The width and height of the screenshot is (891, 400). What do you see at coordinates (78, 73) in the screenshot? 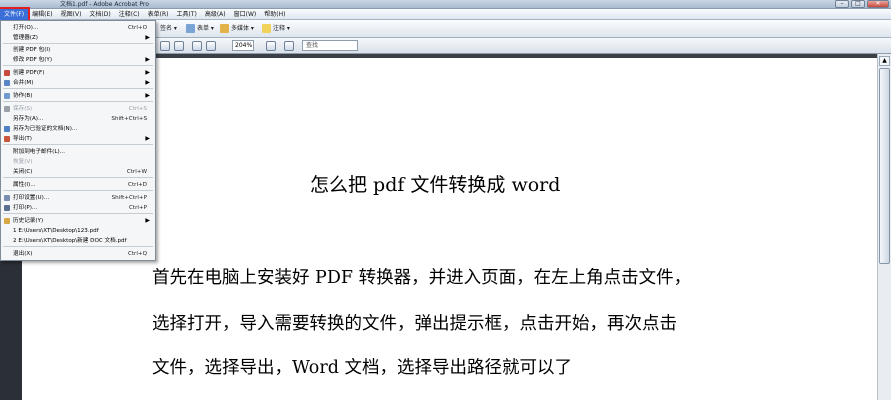
I see `file-menu-item: 创建 PDF(F) ▶` at bounding box center [78, 73].